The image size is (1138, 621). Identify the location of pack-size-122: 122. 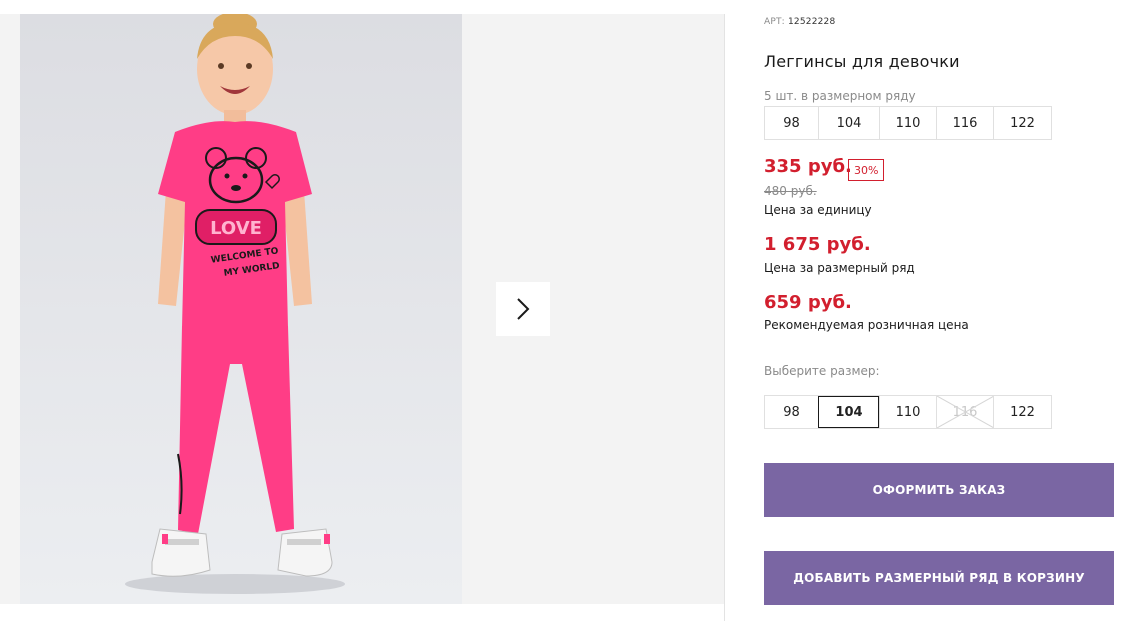
(1022, 123).